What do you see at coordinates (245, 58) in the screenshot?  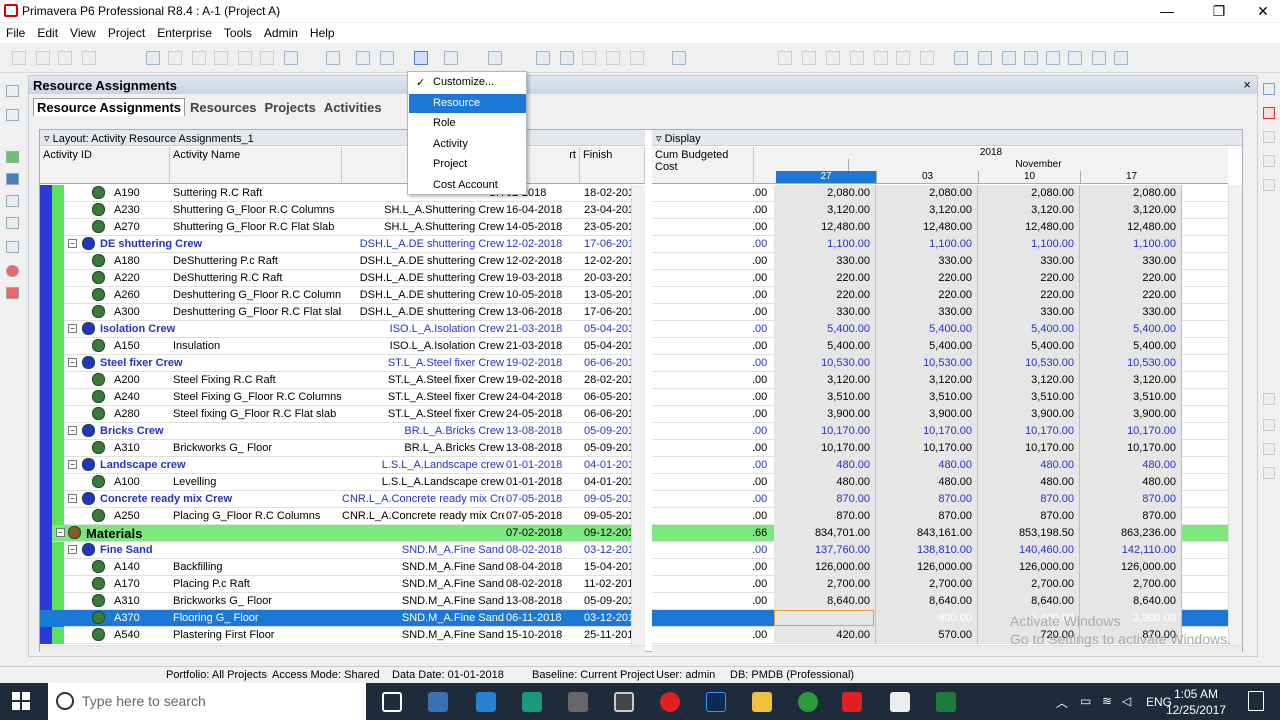 I see `import-icon` at bounding box center [245, 58].